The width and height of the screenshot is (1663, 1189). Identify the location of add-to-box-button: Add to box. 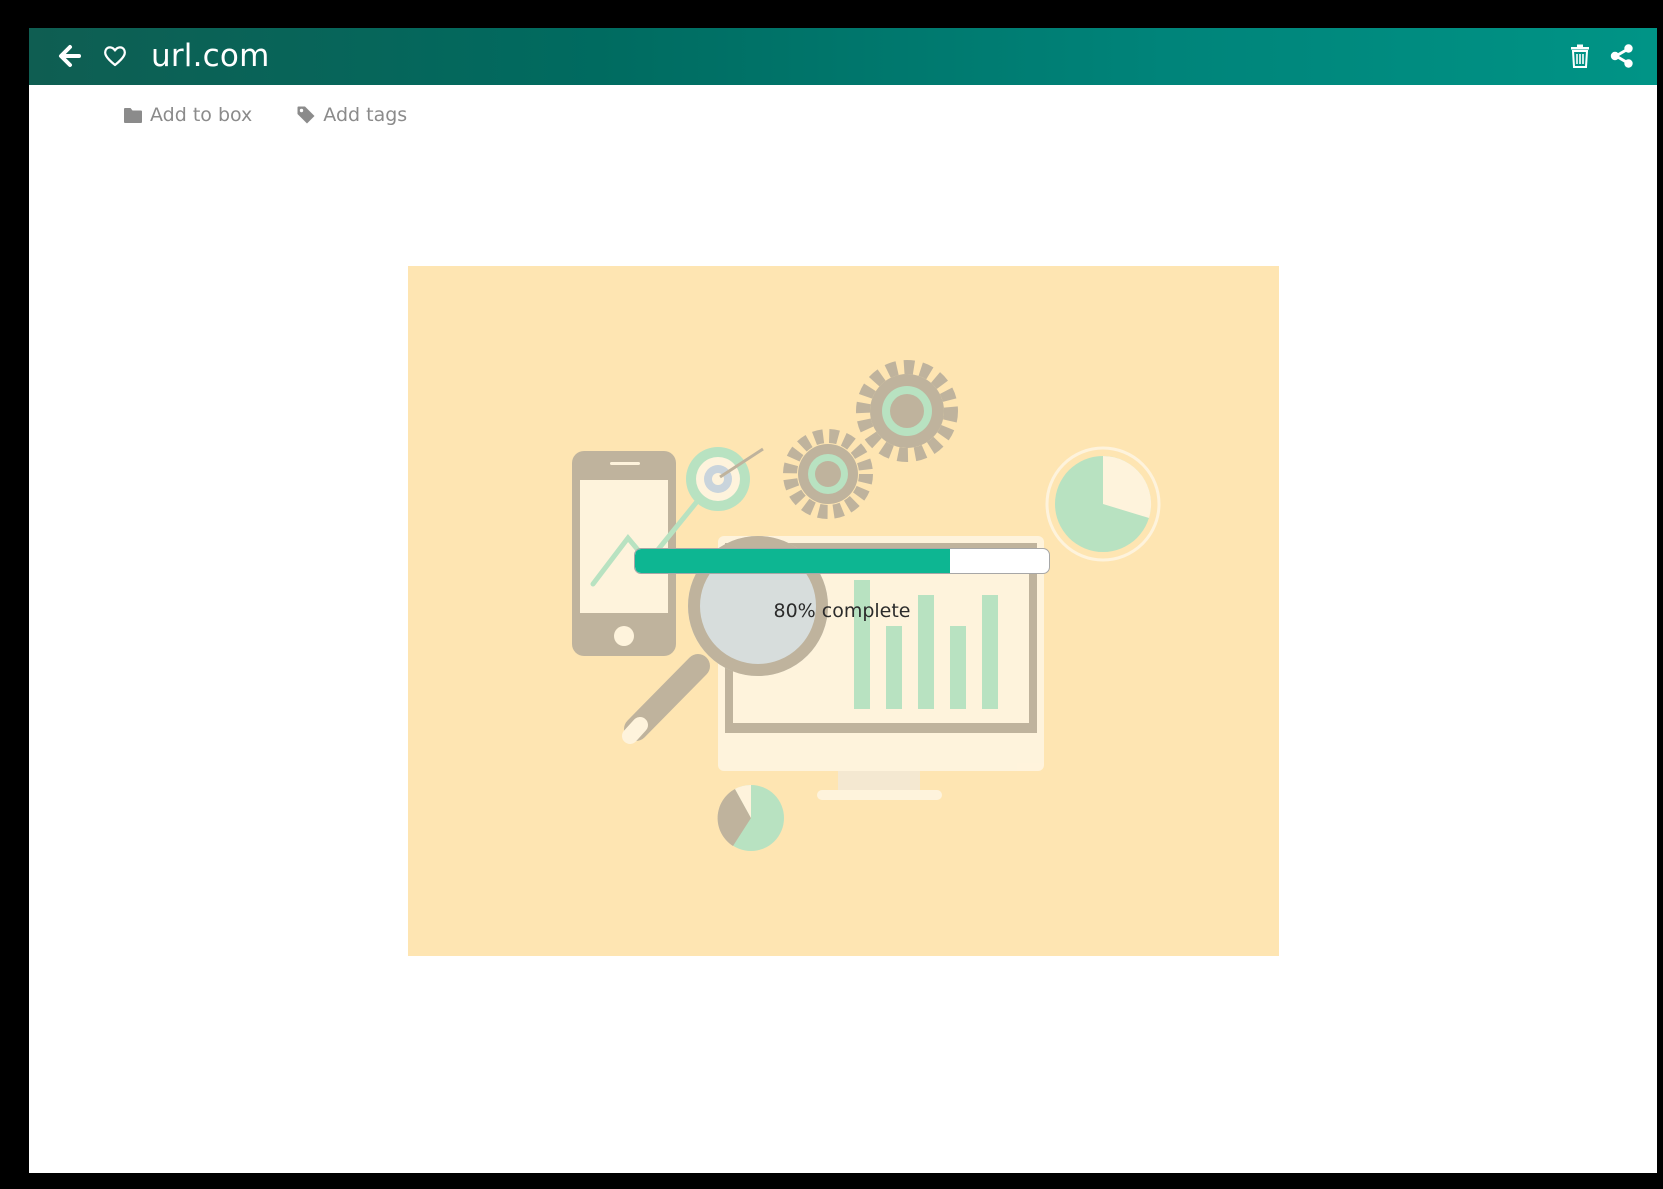
(187, 115).